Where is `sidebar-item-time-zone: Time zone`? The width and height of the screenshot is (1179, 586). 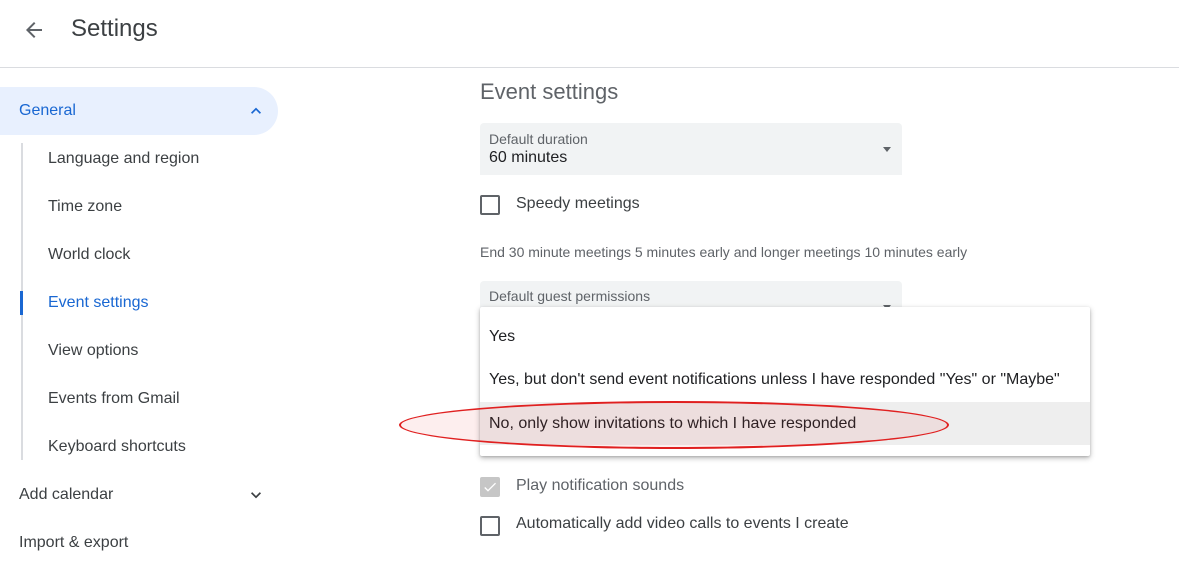 sidebar-item-time-zone: Time zone is located at coordinates (85, 207).